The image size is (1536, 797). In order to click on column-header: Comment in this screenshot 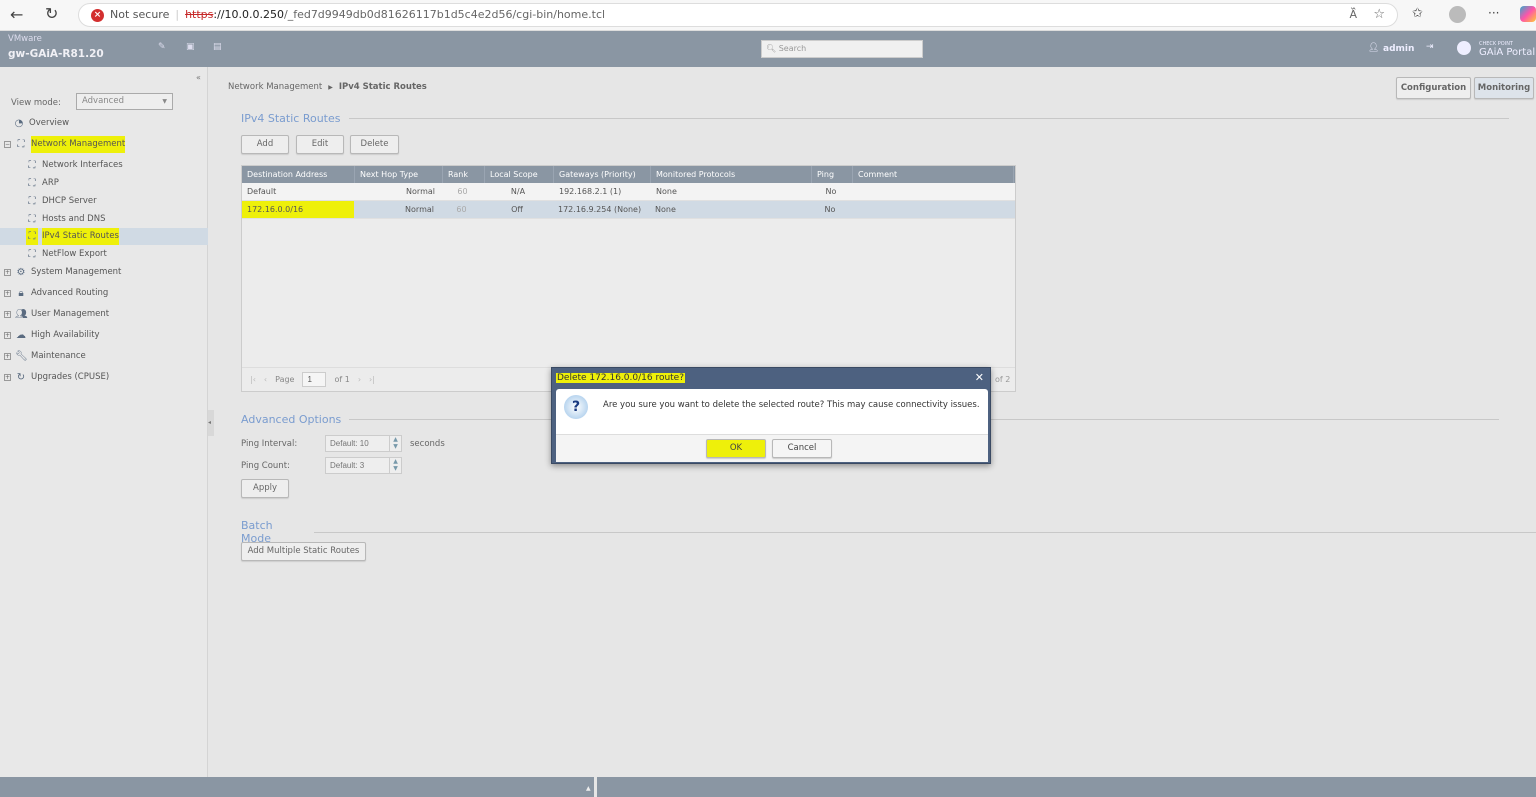, I will do `click(933, 174)`.